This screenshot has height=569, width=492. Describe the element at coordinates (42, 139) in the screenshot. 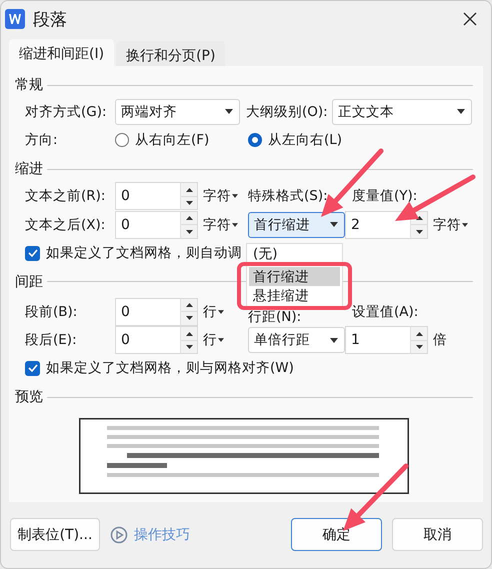

I see `field-label: 方向:` at that location.